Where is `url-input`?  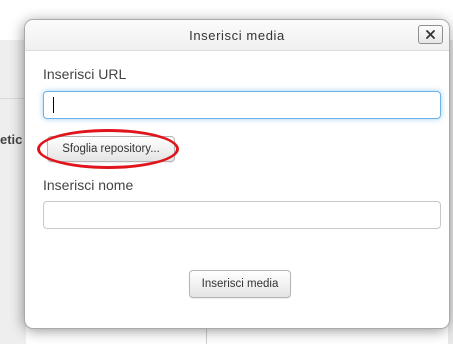
url-input is located at coordinates (242, 105).